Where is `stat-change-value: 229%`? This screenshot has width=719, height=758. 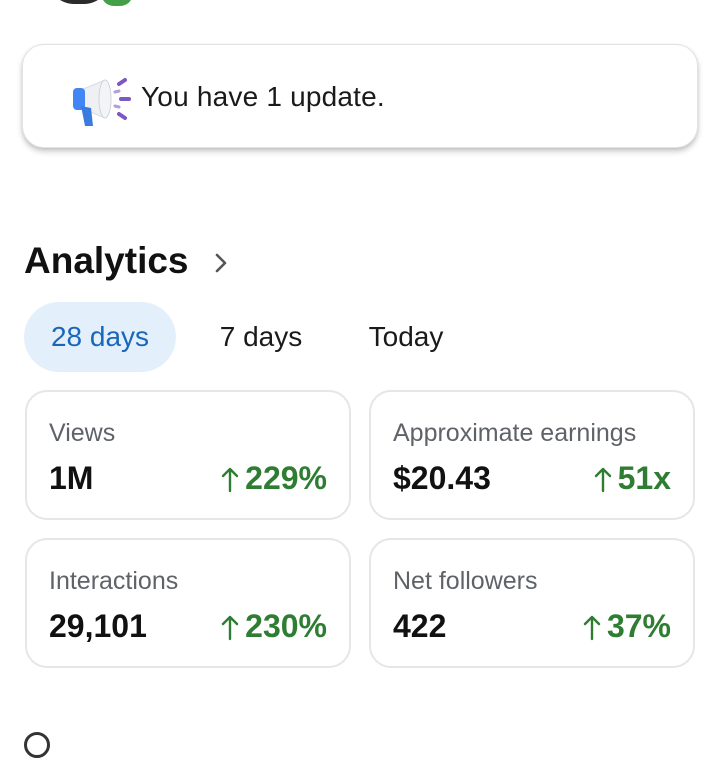
stat-change-value: 229% is located at coordinates (286, 478).